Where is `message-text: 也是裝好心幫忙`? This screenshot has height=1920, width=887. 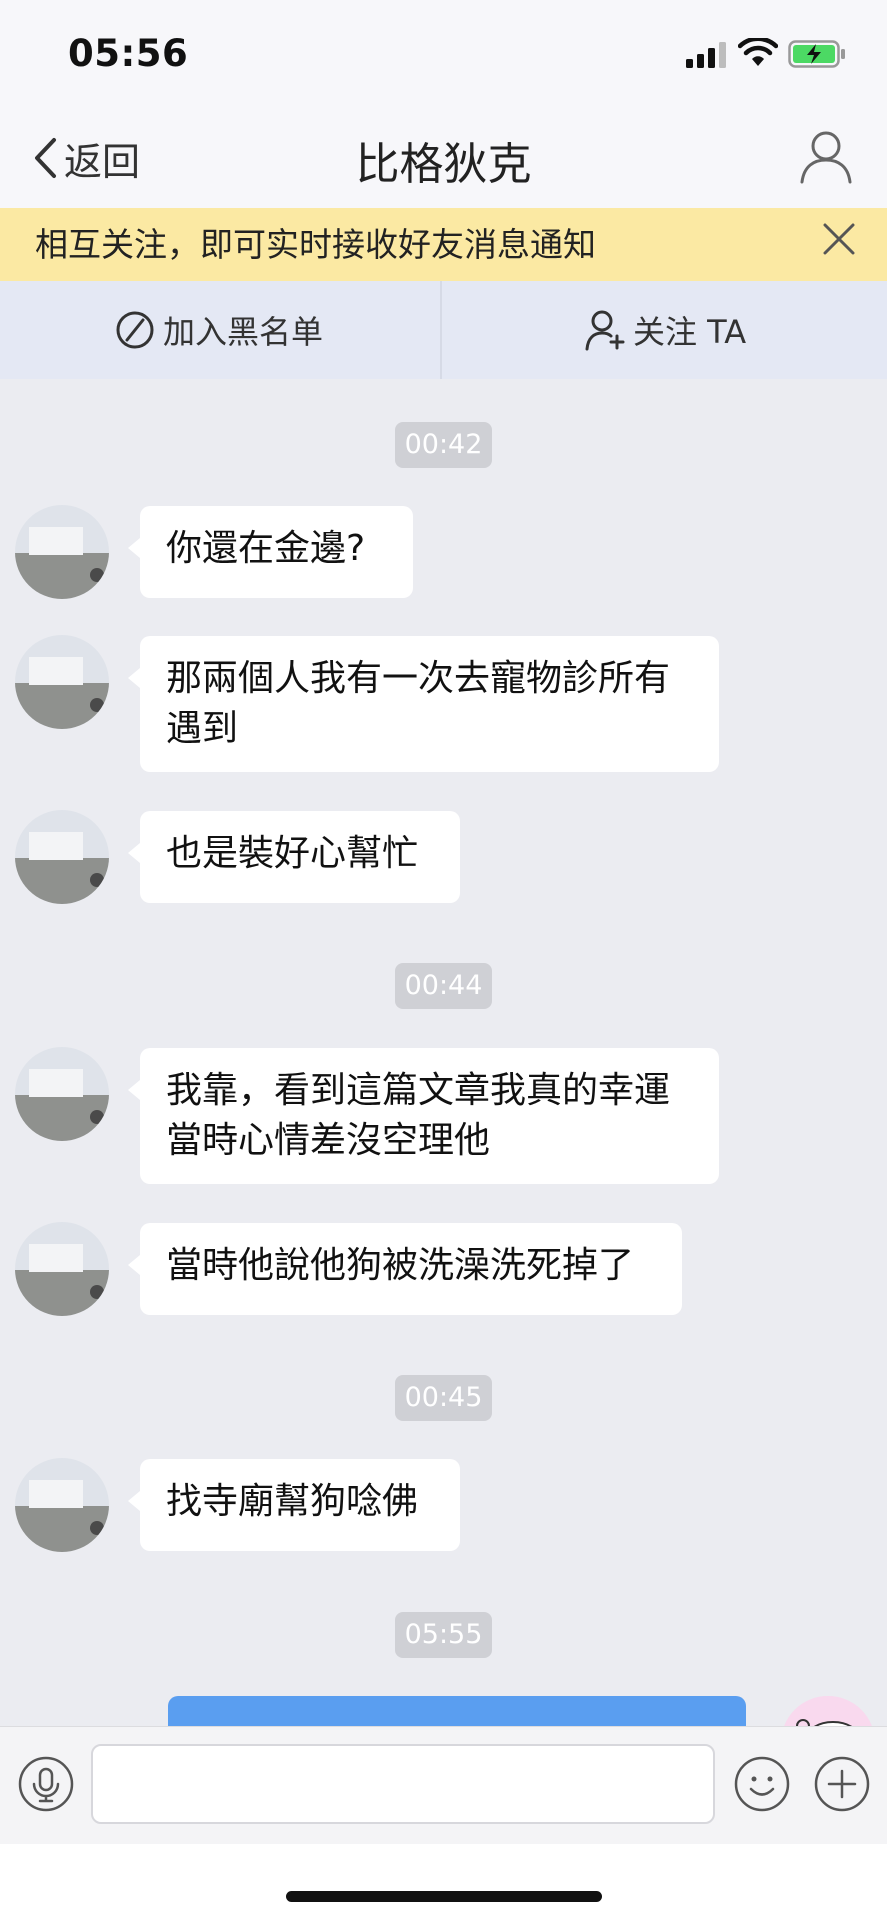
message-text: 也是裝好心幫忙 is located at coordinates (292, 853).